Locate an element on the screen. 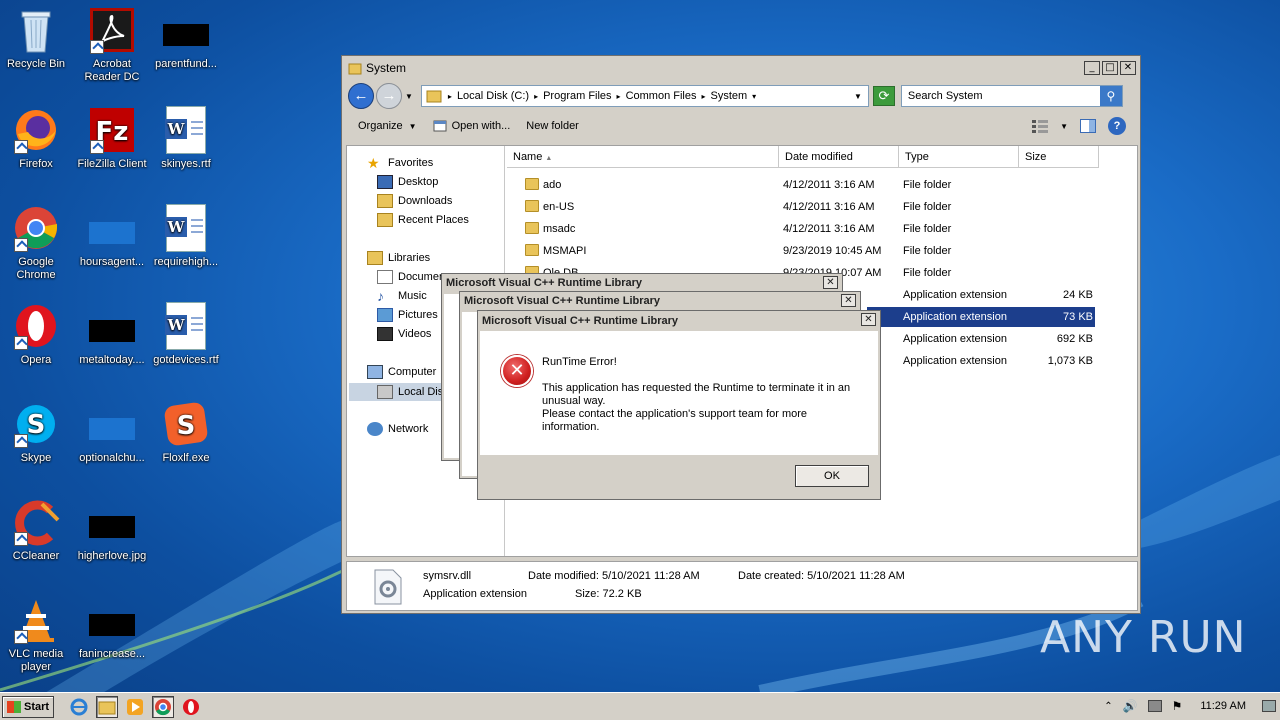 This screenshot has height=720, width=1280. breadcrumb-local-disk: Local Disk (C:) is located at coordinates (493, 96).